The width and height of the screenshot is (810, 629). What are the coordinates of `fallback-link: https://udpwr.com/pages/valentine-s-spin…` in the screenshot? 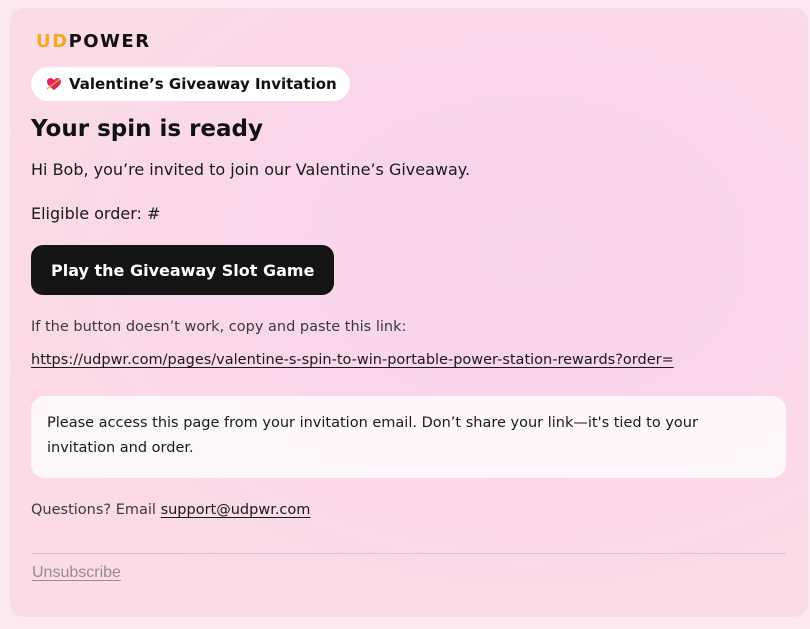 It's located at (352, 360).